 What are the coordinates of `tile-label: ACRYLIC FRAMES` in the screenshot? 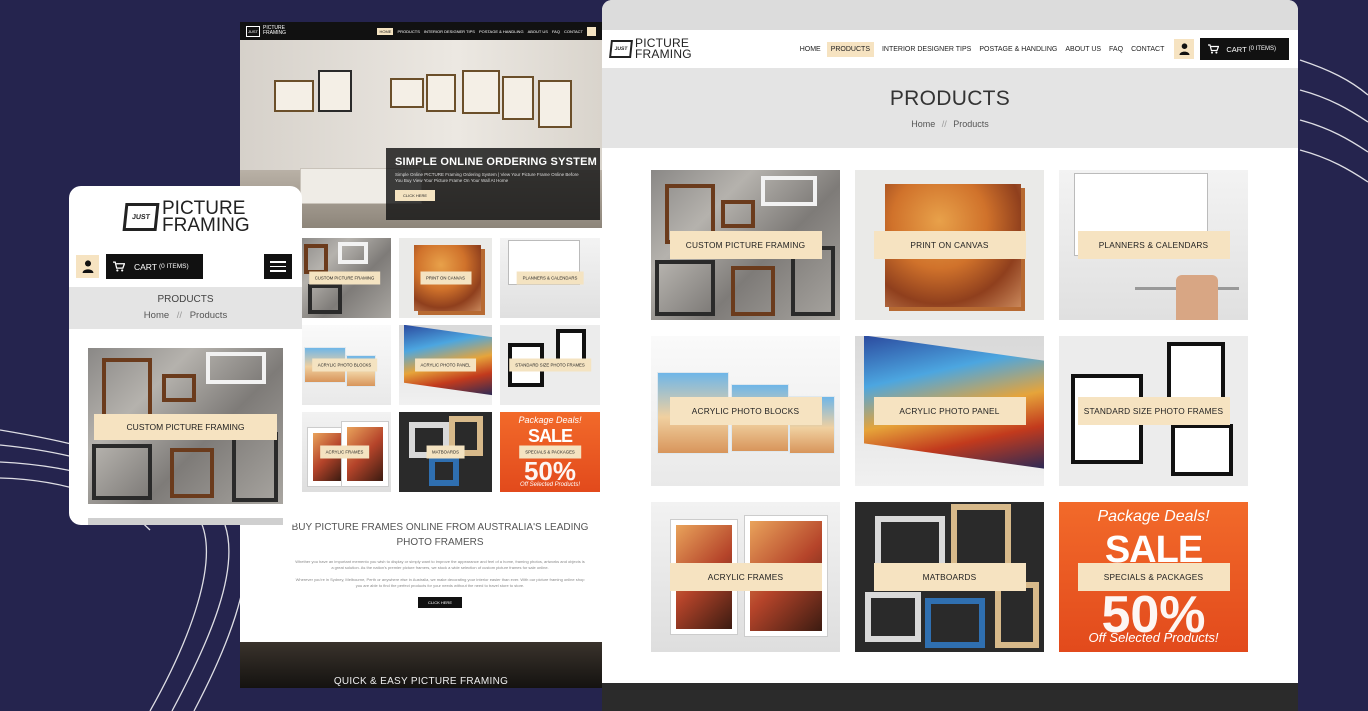 It's located at (745, 577).